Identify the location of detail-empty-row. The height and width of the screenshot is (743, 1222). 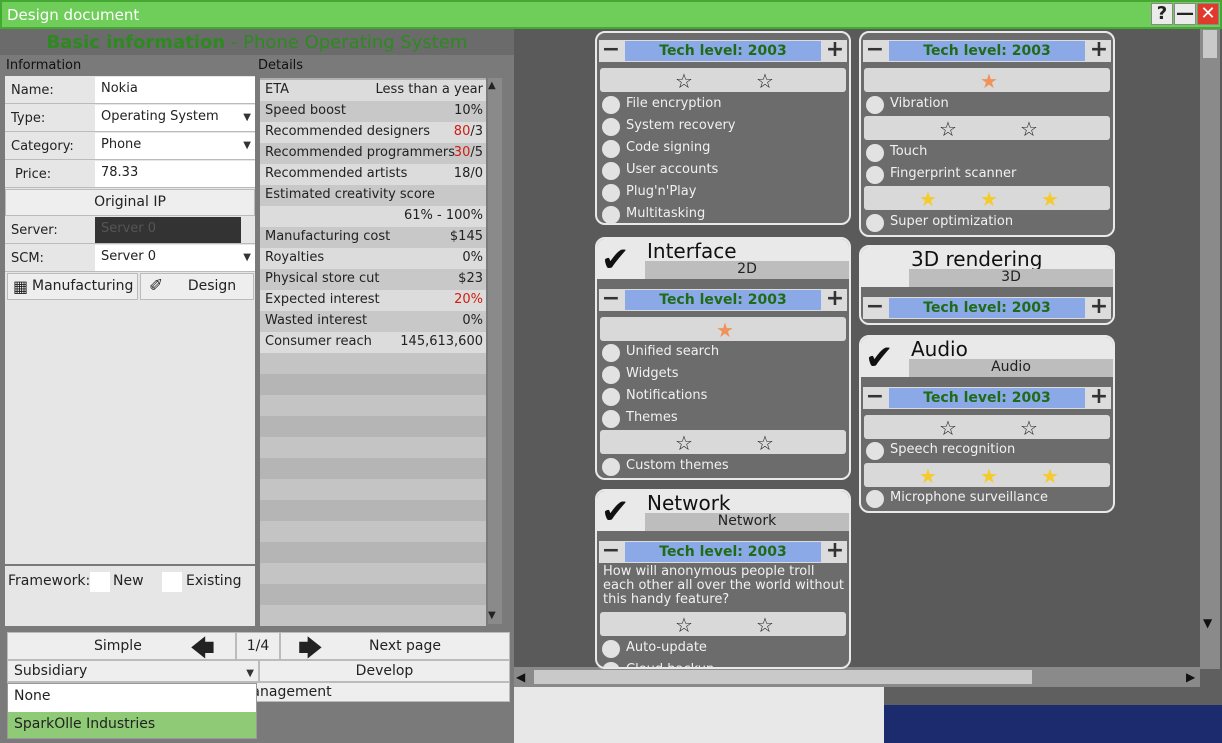
(373, 573).